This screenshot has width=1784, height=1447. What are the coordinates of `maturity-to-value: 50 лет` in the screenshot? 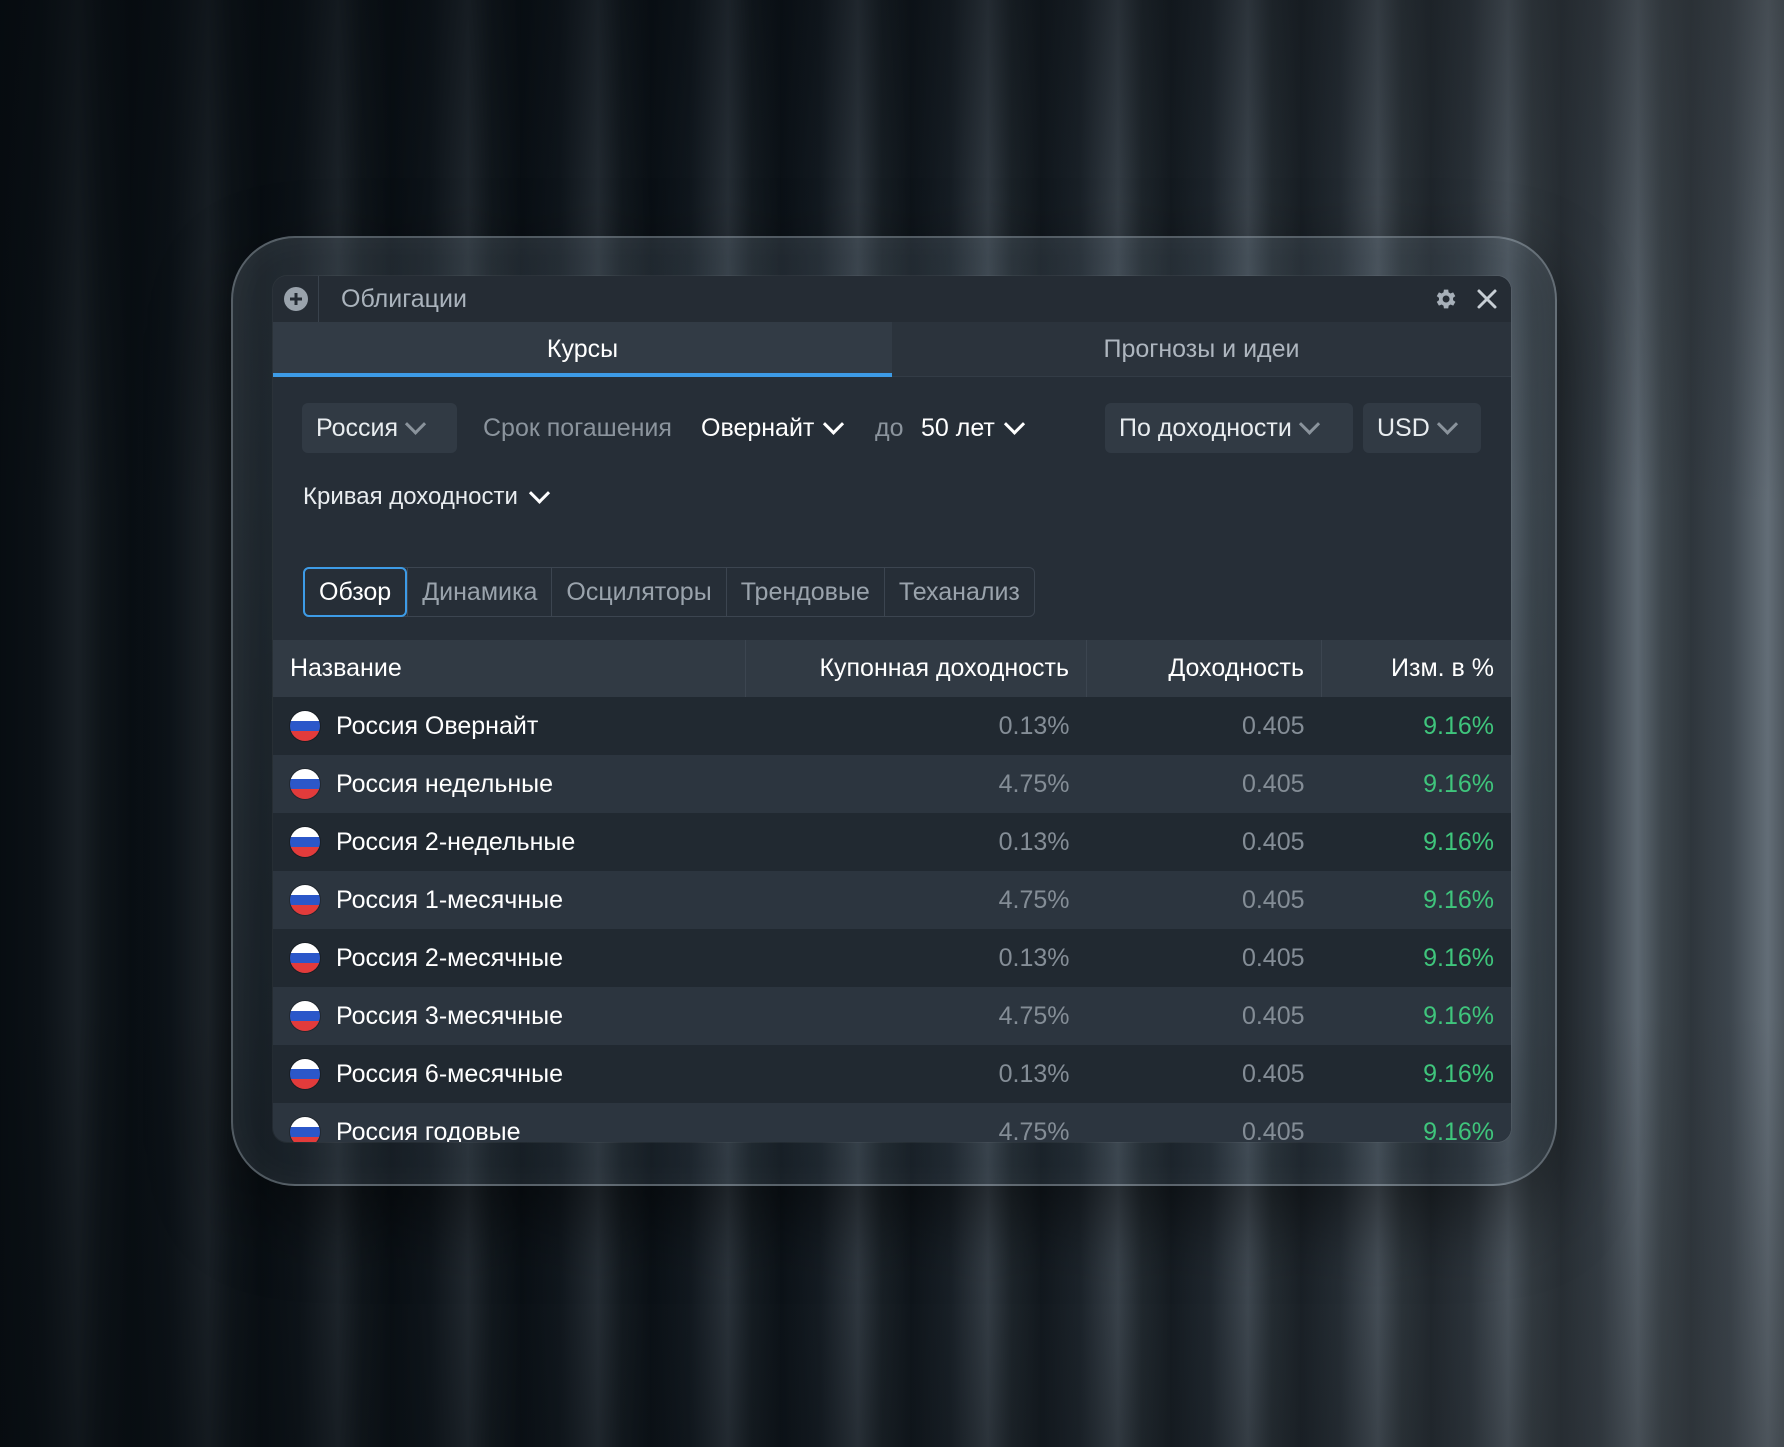 It's located at (958, 427).